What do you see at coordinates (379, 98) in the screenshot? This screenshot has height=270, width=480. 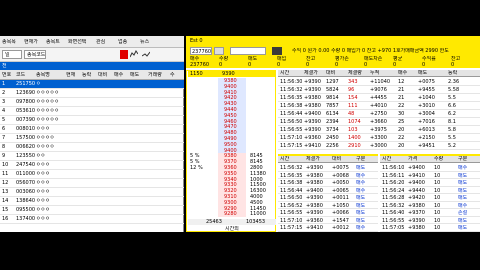 I see `tick-row: 11:56:35 +9380 9814 154 +4455 21 +1040 5.5` at bounding box center [379, 98].